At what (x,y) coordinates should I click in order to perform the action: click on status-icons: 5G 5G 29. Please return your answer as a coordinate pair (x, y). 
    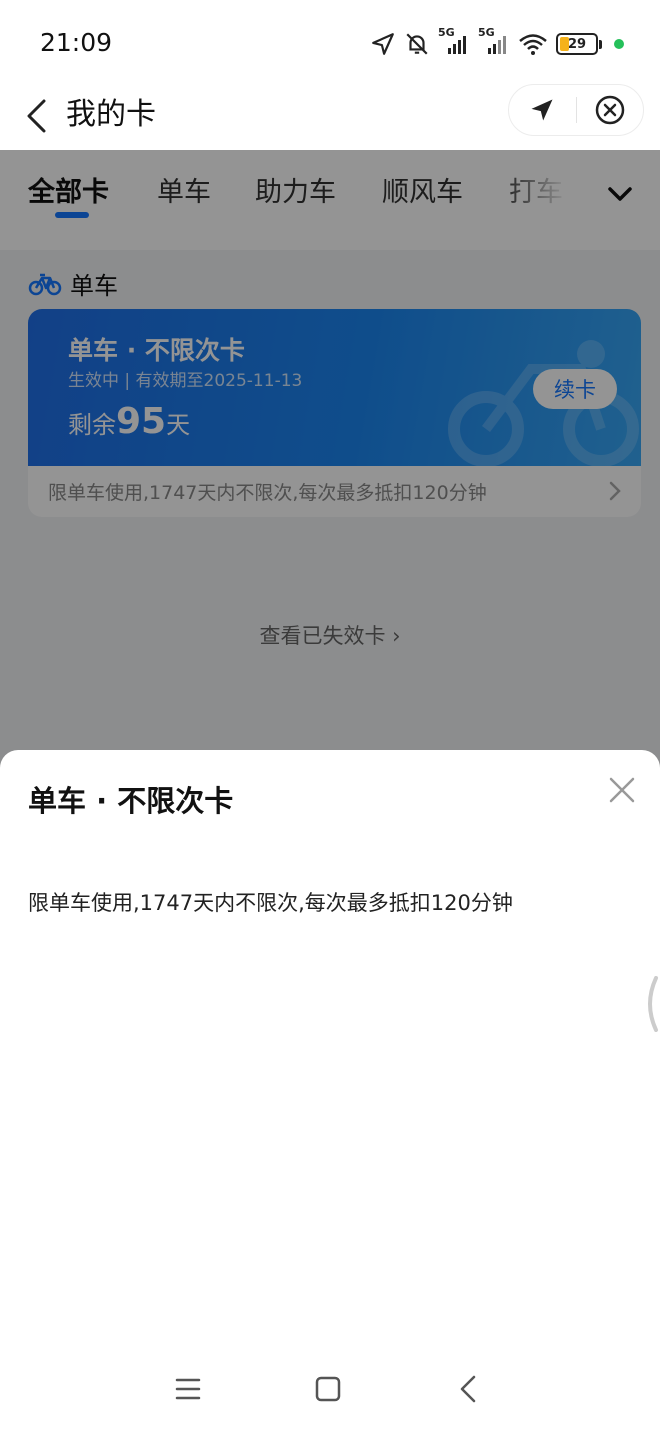
    Looking at the image, I should click on (497, 43).